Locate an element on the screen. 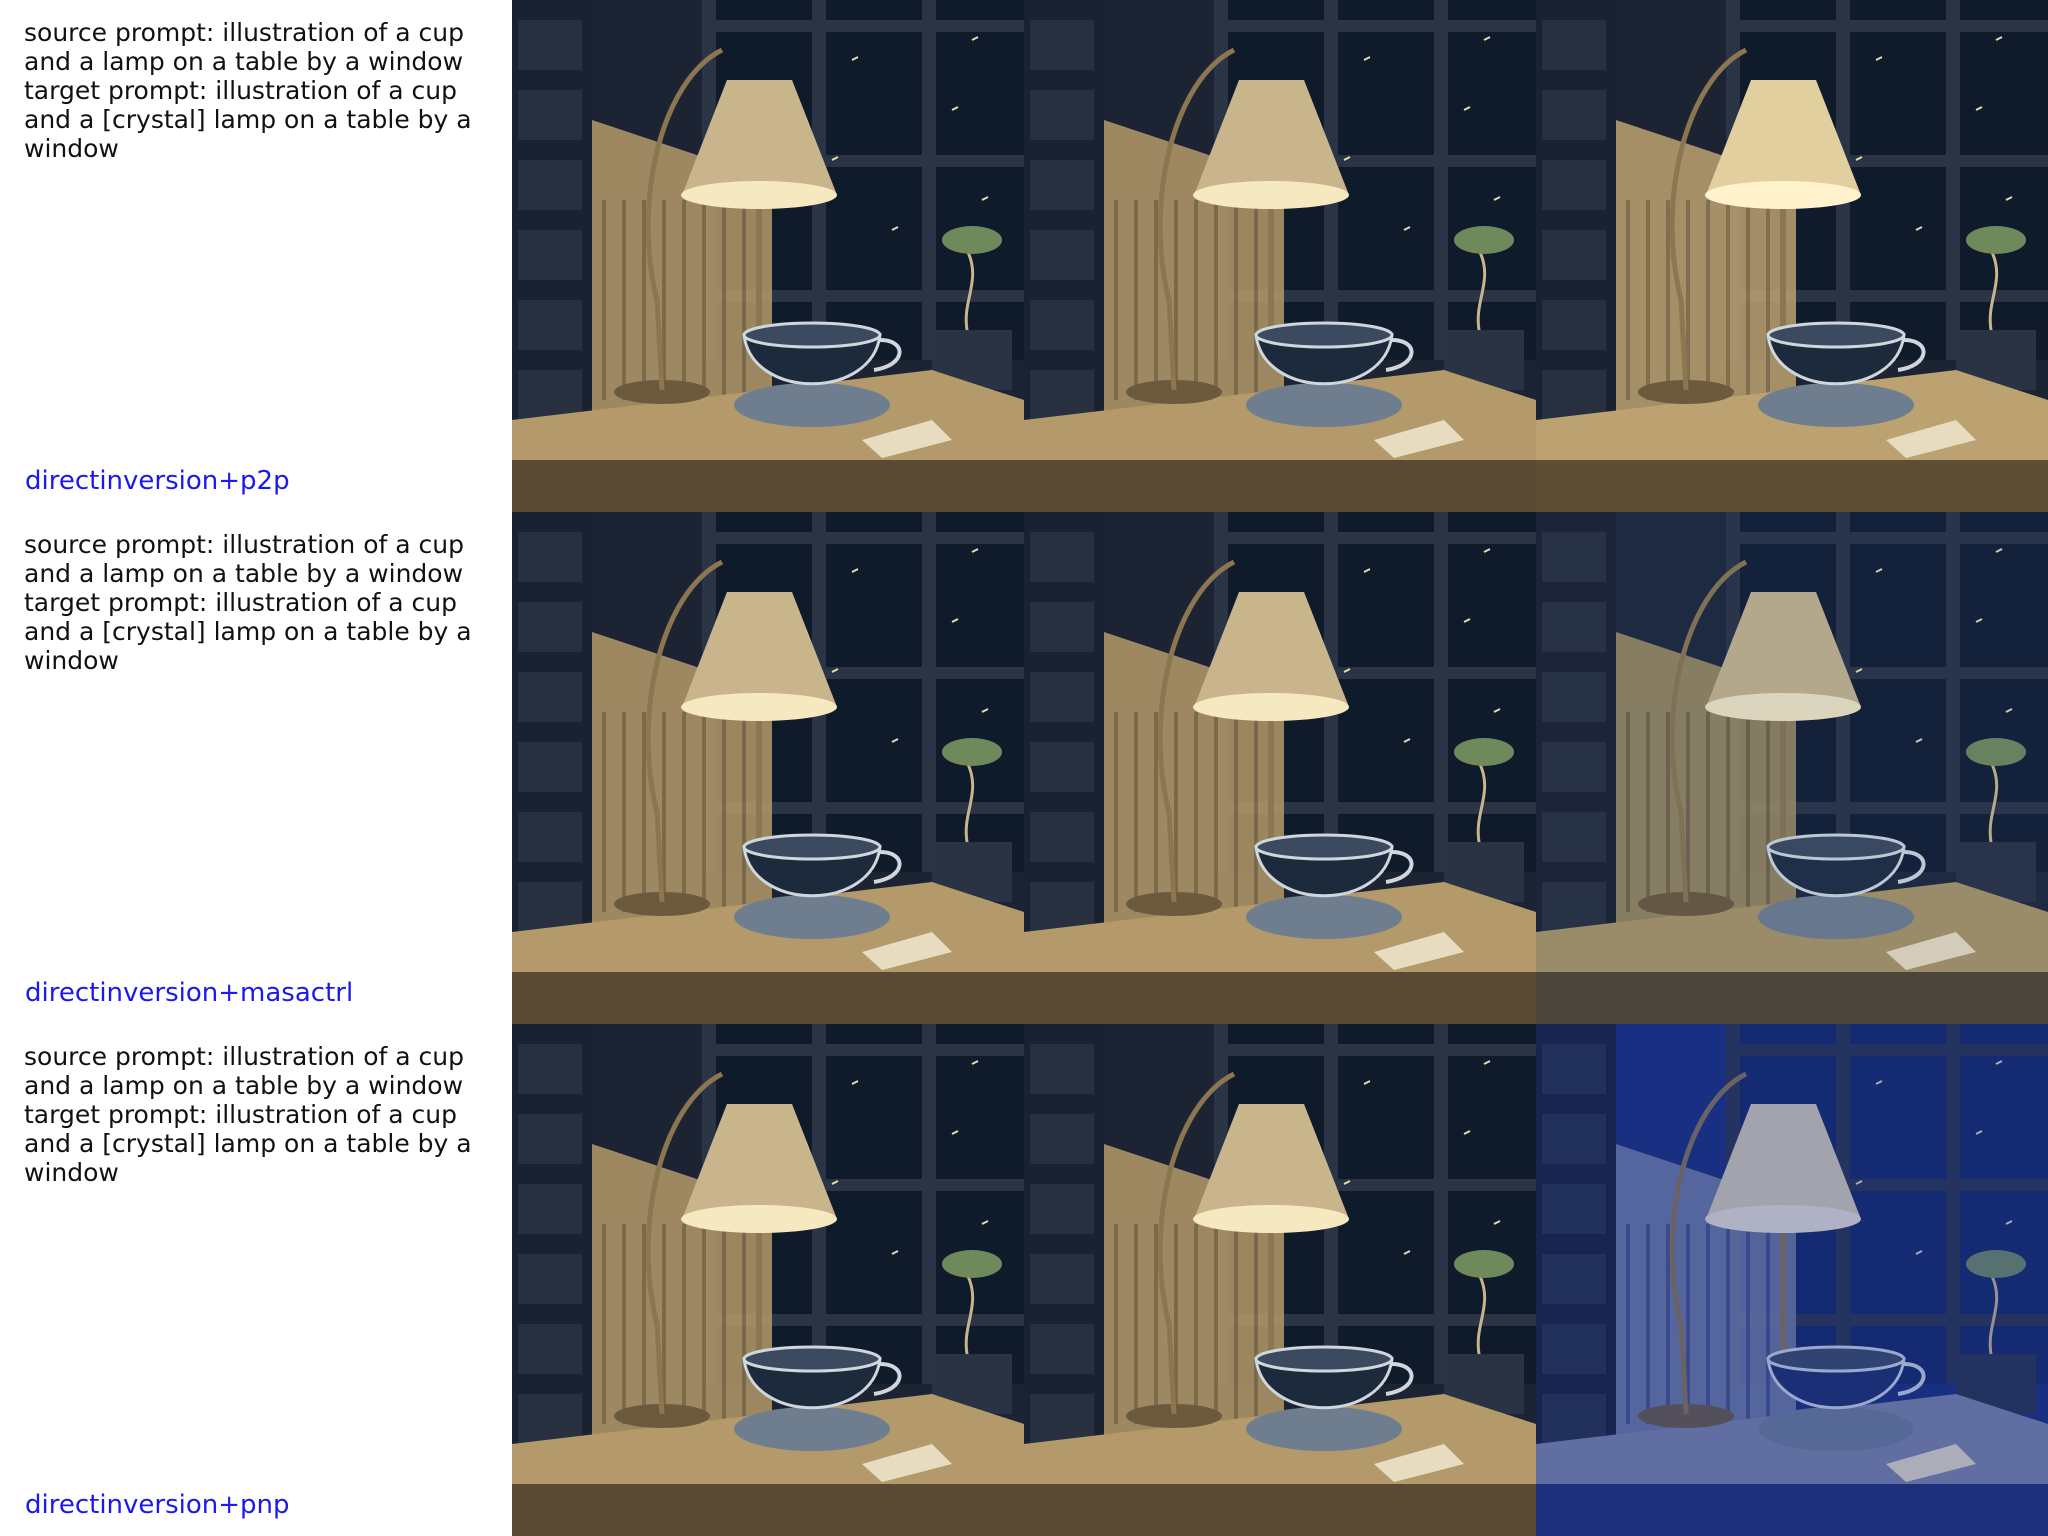 Image resolution: width=2048 pixels, height=1536 pixels. method-label: directinversion+p2p is located at coordinates (157, 481).